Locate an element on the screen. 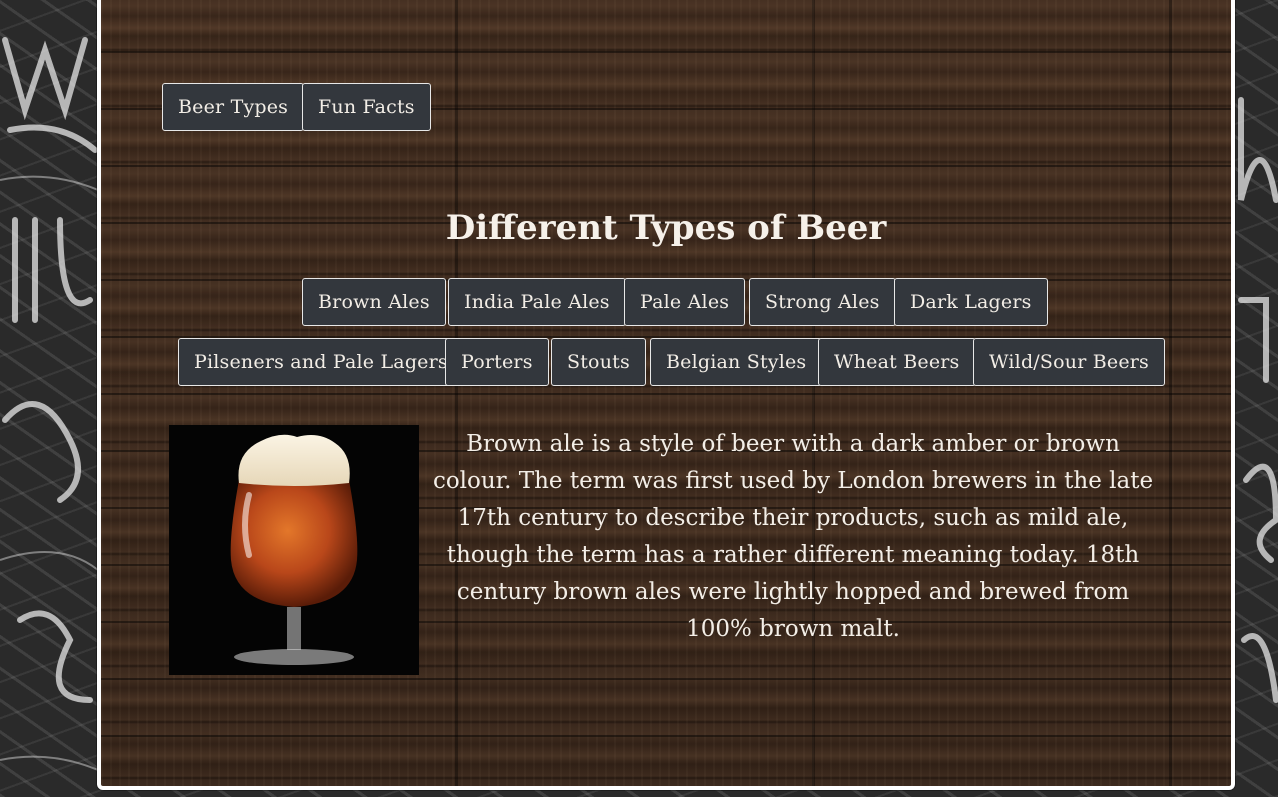 This screenshot has height=797, width=1278. beer-type-button-strong-ales: Strong Ales is located at coordinates (822, 302).